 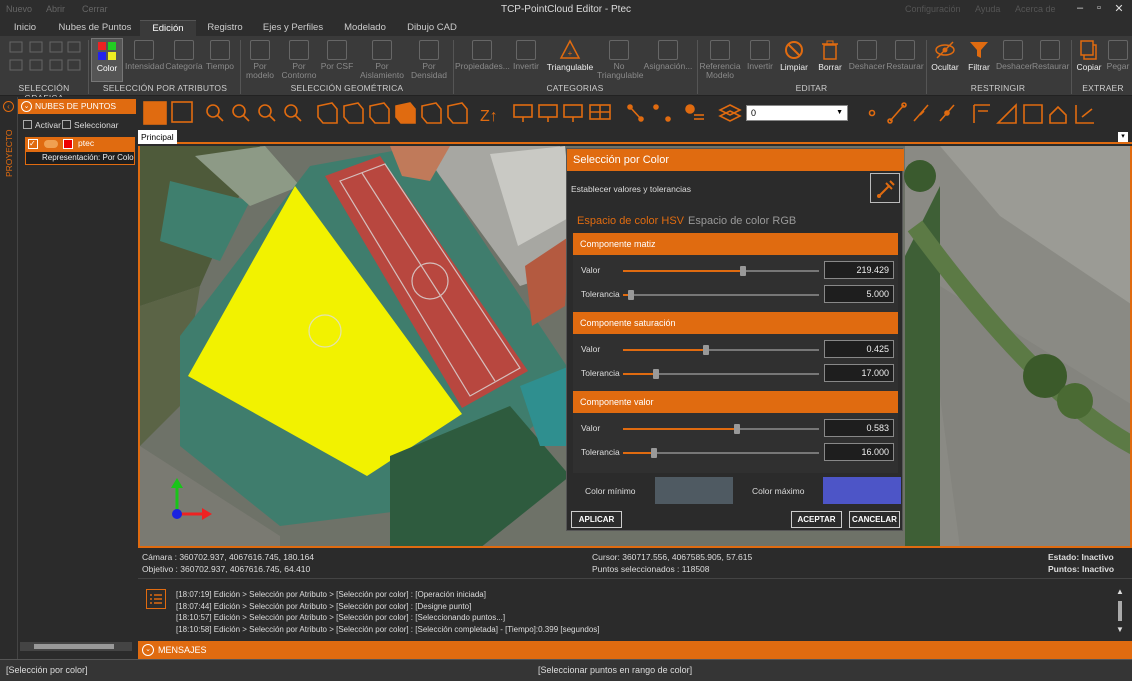 I want to click on expand-messages-icon: ⌄, so click(x=148, y=650).